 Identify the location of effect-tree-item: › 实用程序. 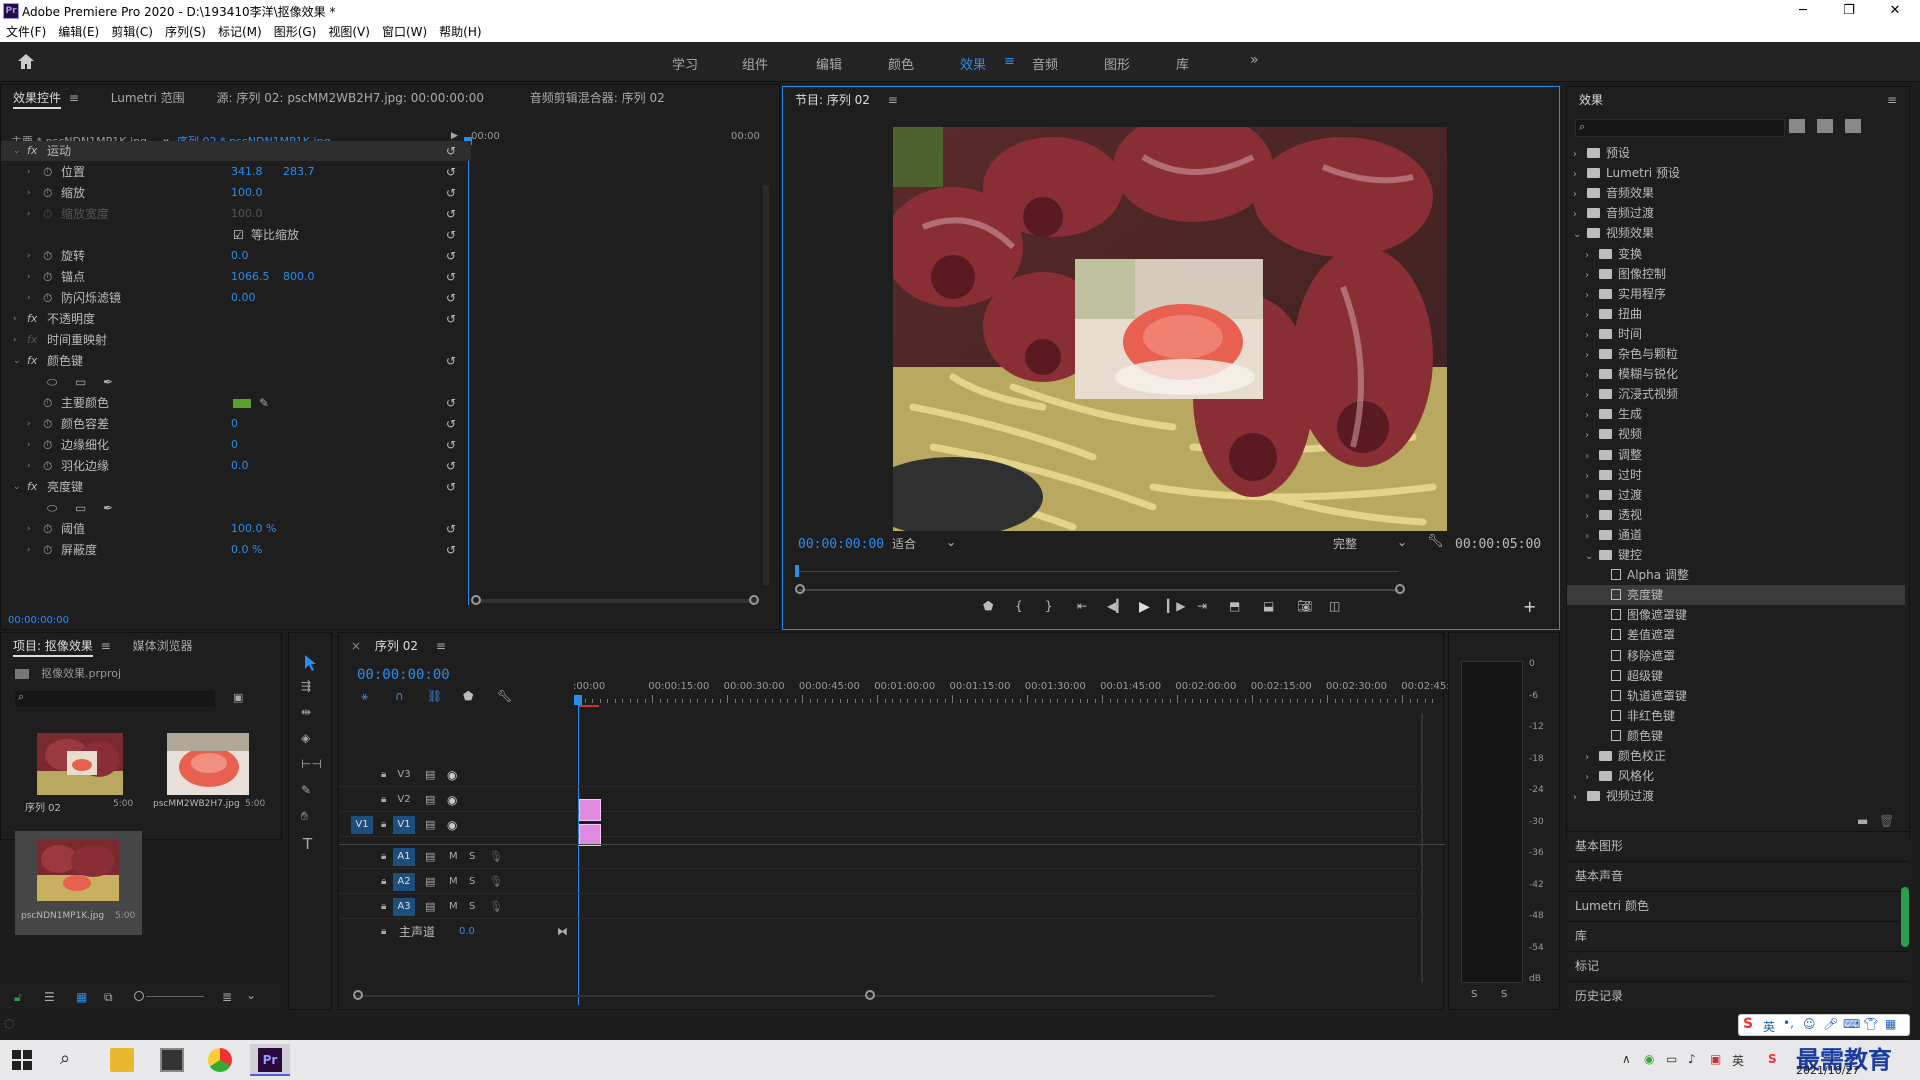
(1736, 294).